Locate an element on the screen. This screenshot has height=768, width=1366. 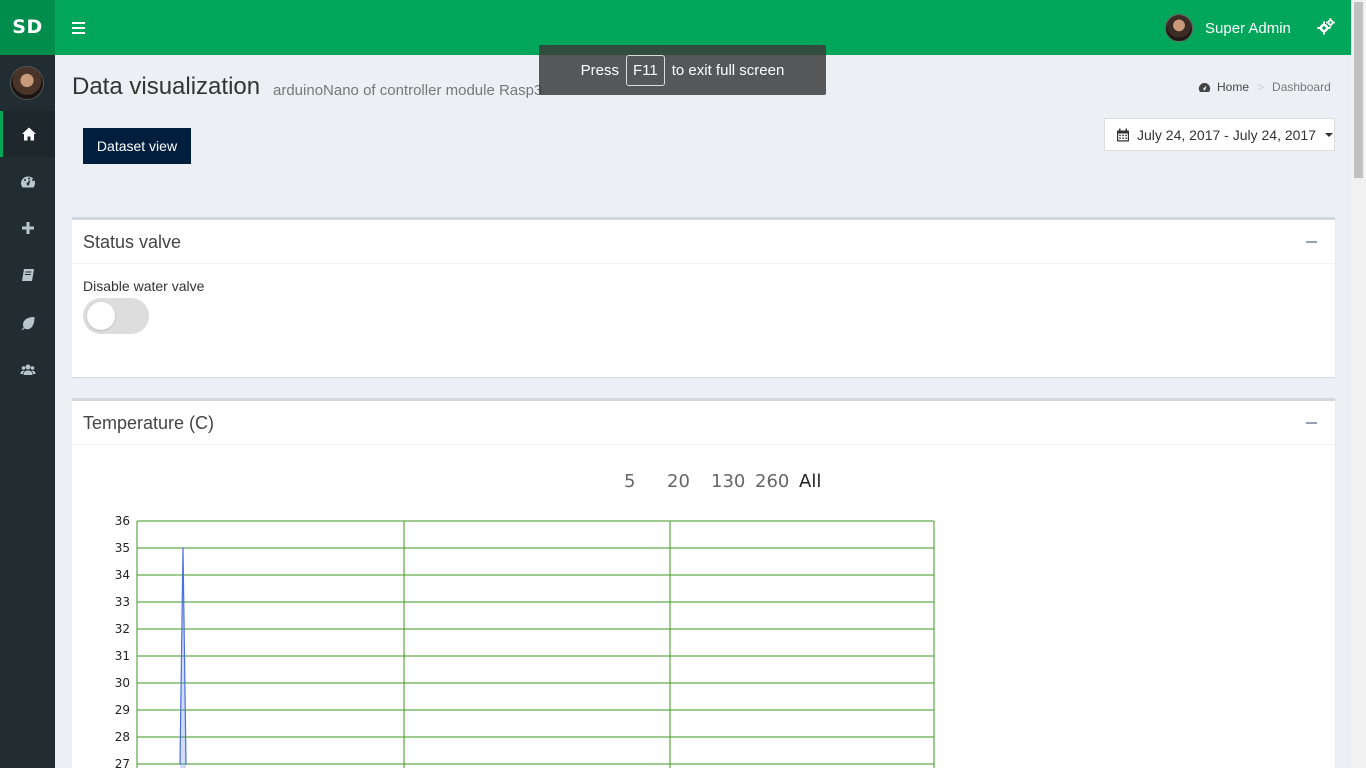
leaf-icon is located at coordinates (27, 324).